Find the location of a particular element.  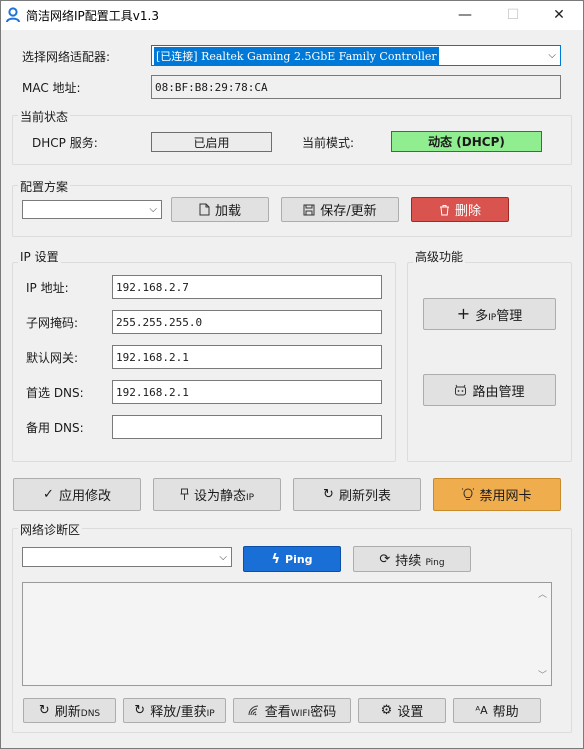

app-user-icon is located at coordinates (13, 15).